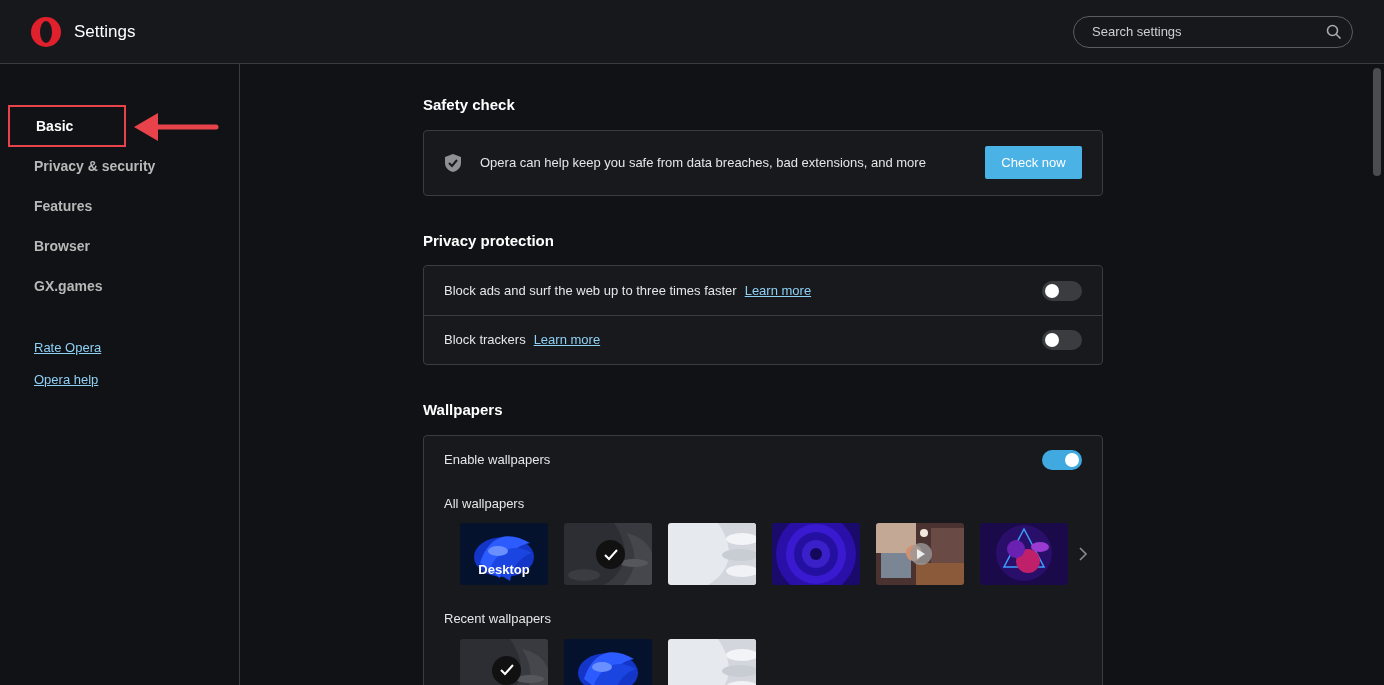 Image resolution: width=1384 pixels, height=685 pixels. What do you see at coordinates (497, 459) in the screenshot?
I see `setting-label: Enable wallpapers` at bounding box center [497, 459].